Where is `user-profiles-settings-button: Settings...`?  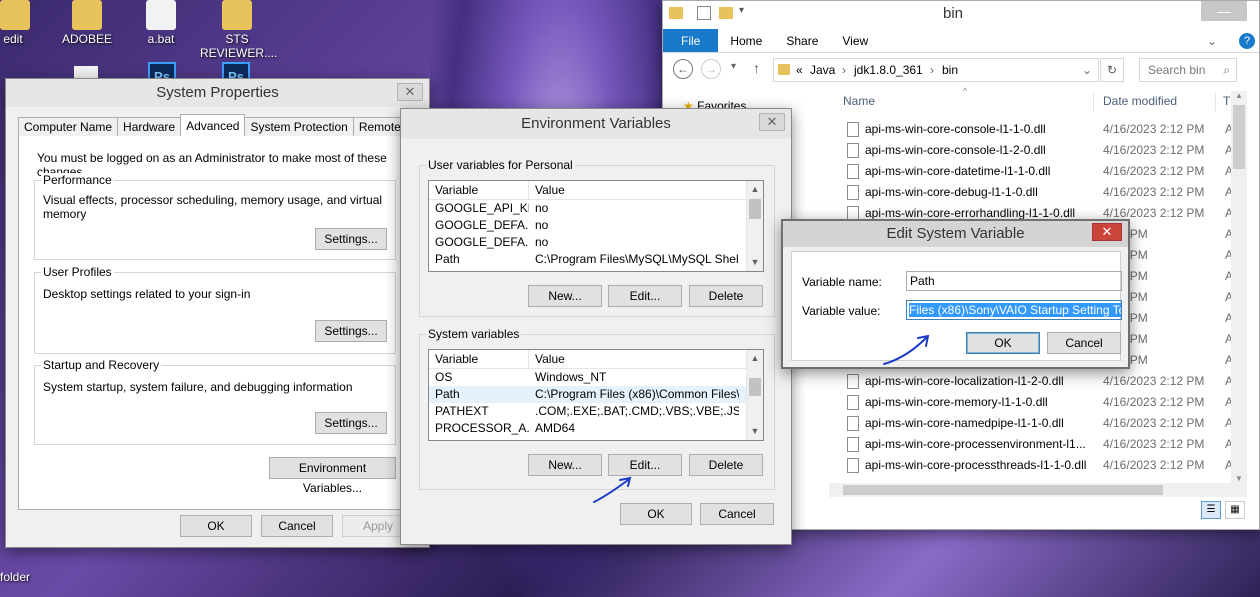
user-profiles-settings-button: Settings... is located at coordinates (351, 331).